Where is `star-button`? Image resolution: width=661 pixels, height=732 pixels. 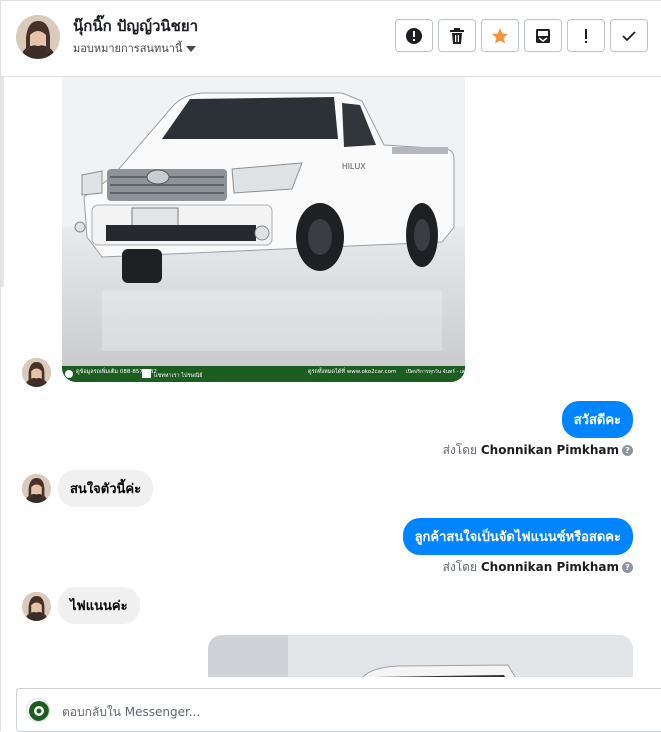
star-button is located at coordinates (500, 35).